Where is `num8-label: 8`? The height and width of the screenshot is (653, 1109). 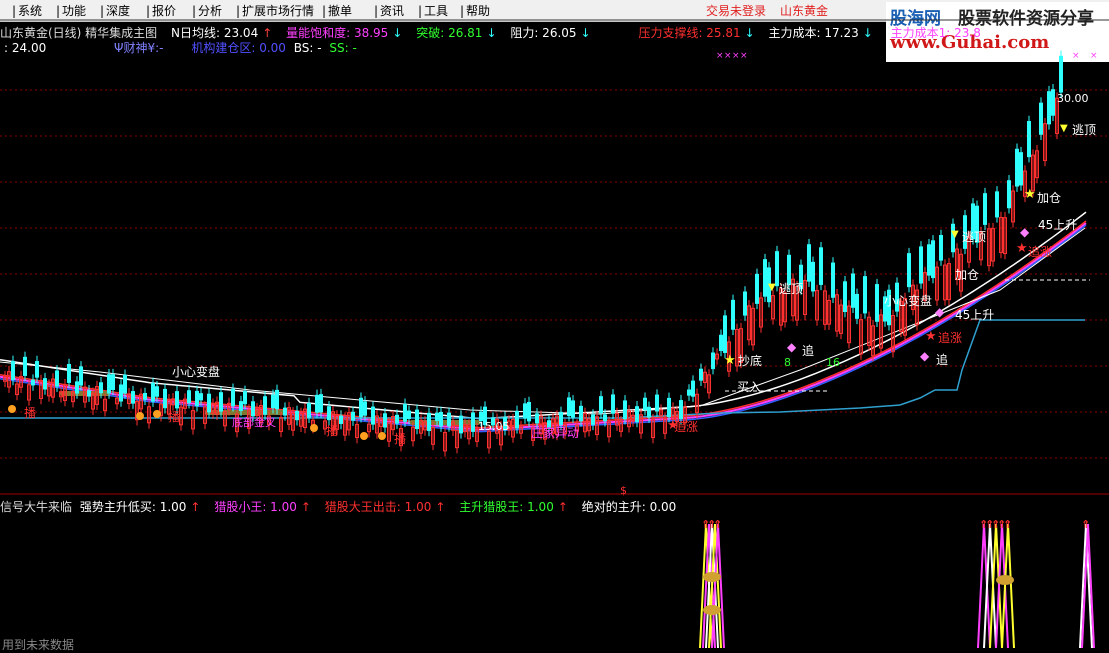 num8-label: 8 is located at coordinates (787, 362).